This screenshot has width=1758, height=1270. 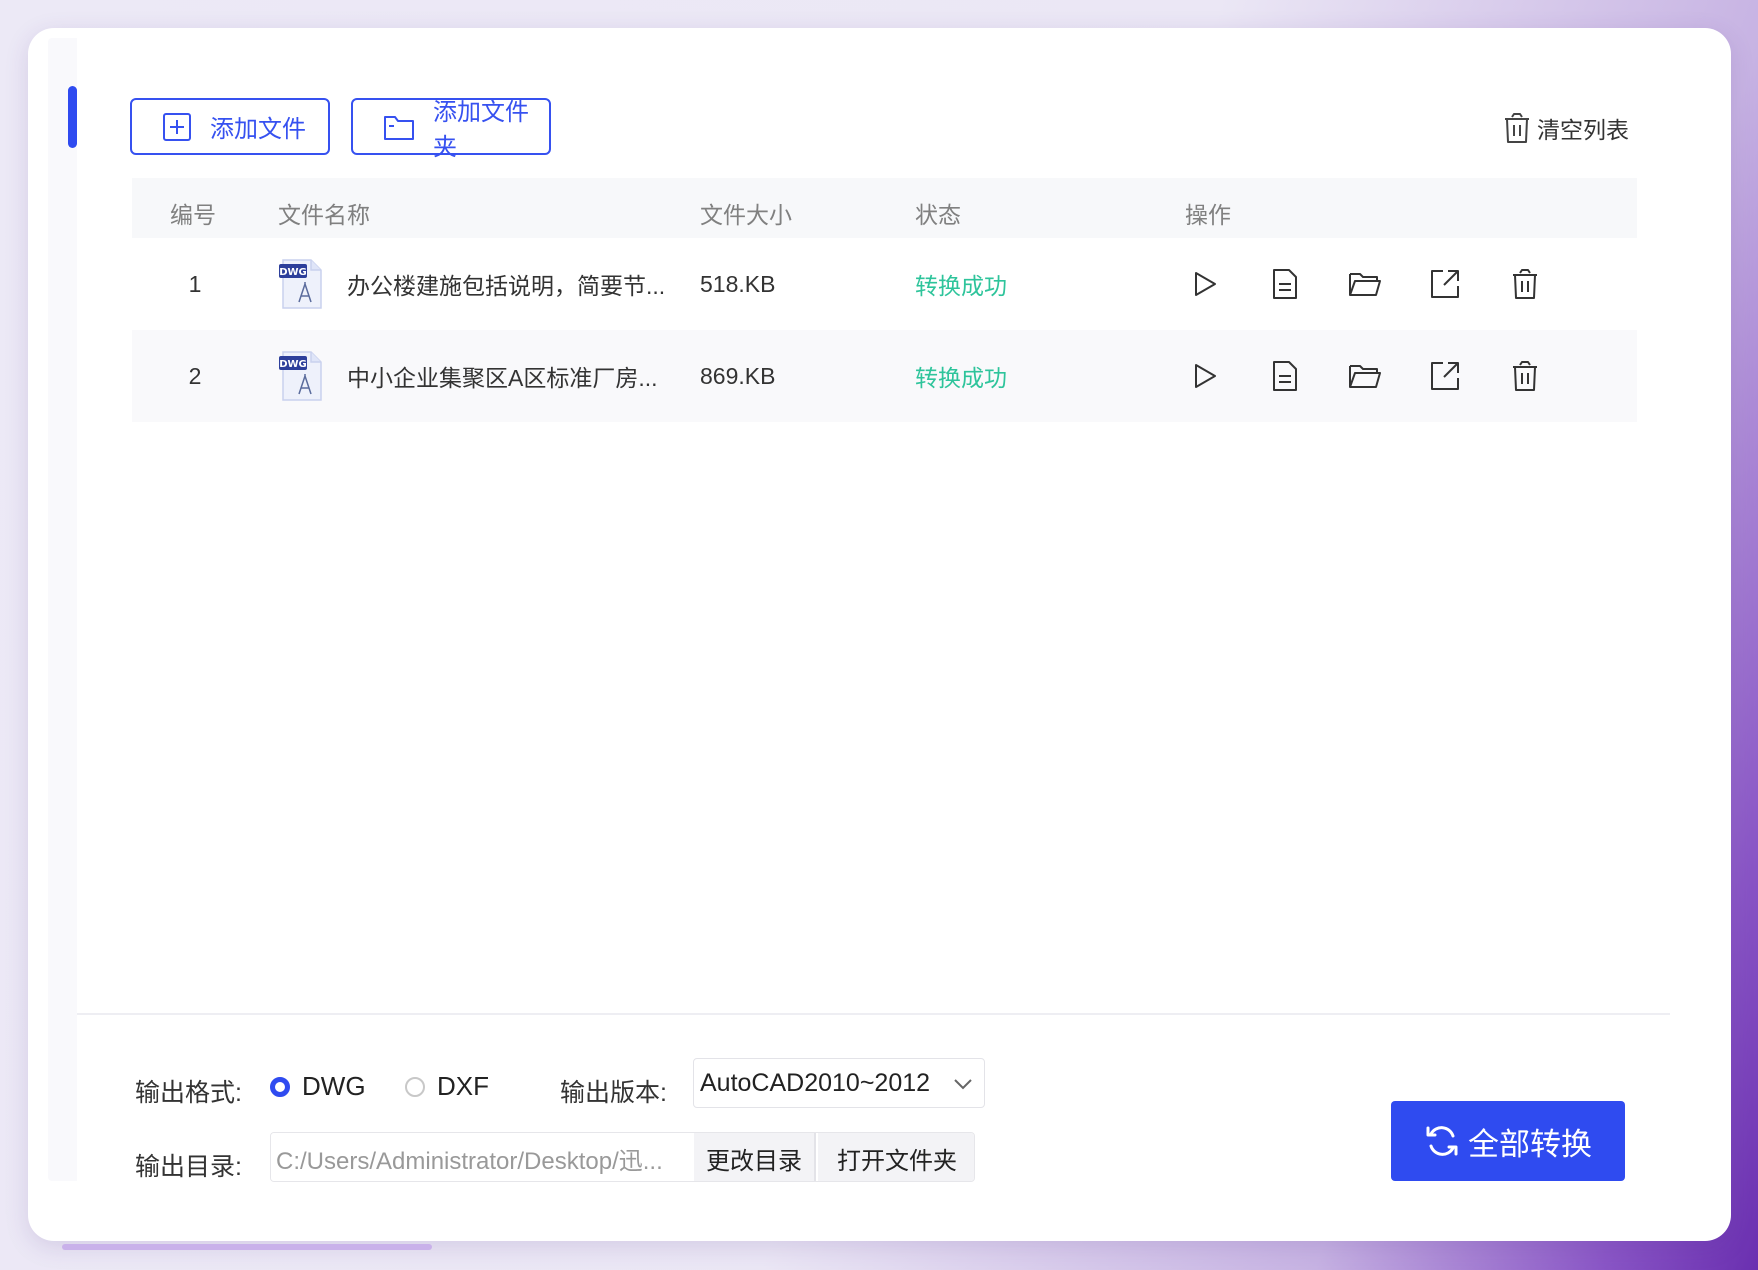 I want to click on window-accent-bar, so click(x=247, y=1247).